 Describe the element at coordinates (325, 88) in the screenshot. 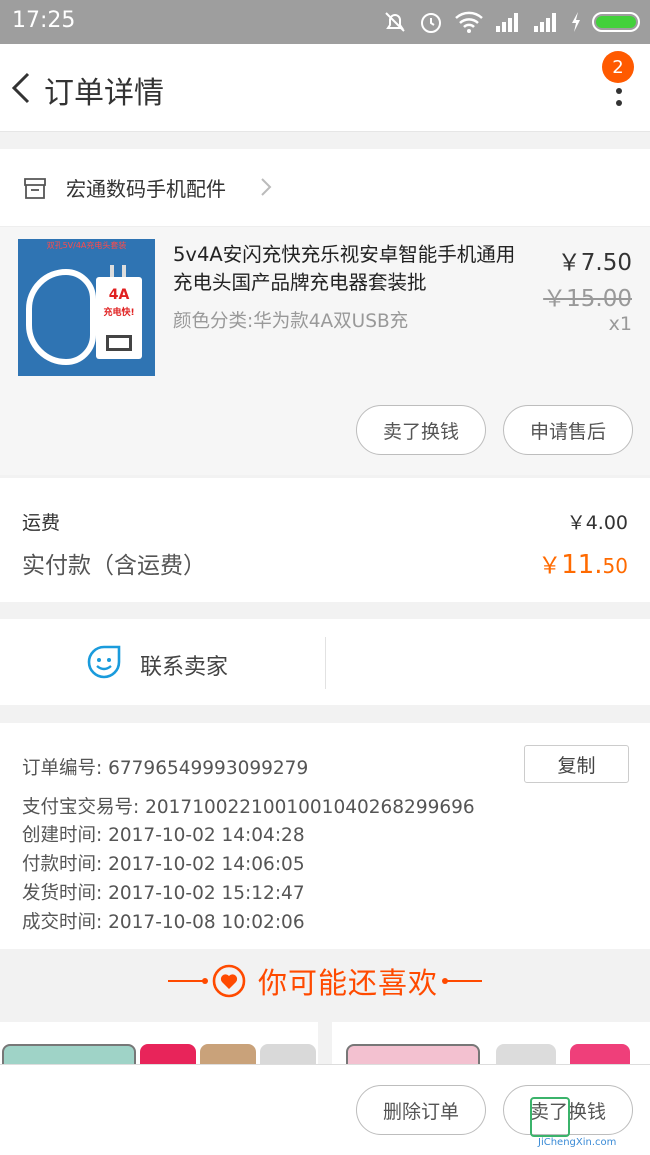

I see `app-header: 订单详情 2` at that location.